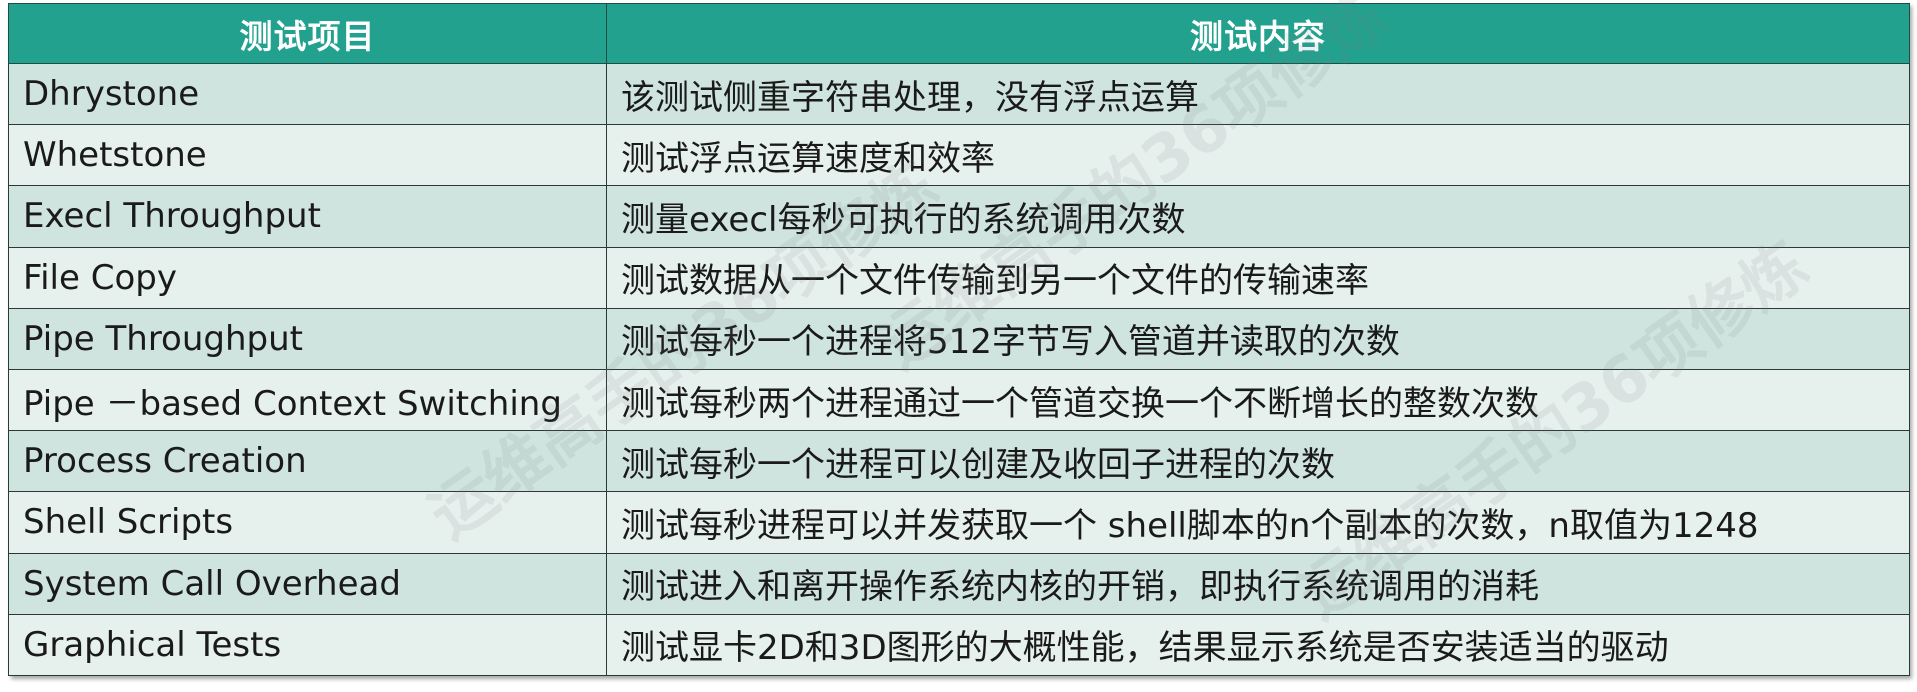 The height and width of the screenshot is (692, 1917). Describe the element at coordinates (307, 33) in the screenshot. I see `header-test-item: 测试项目` at that location.